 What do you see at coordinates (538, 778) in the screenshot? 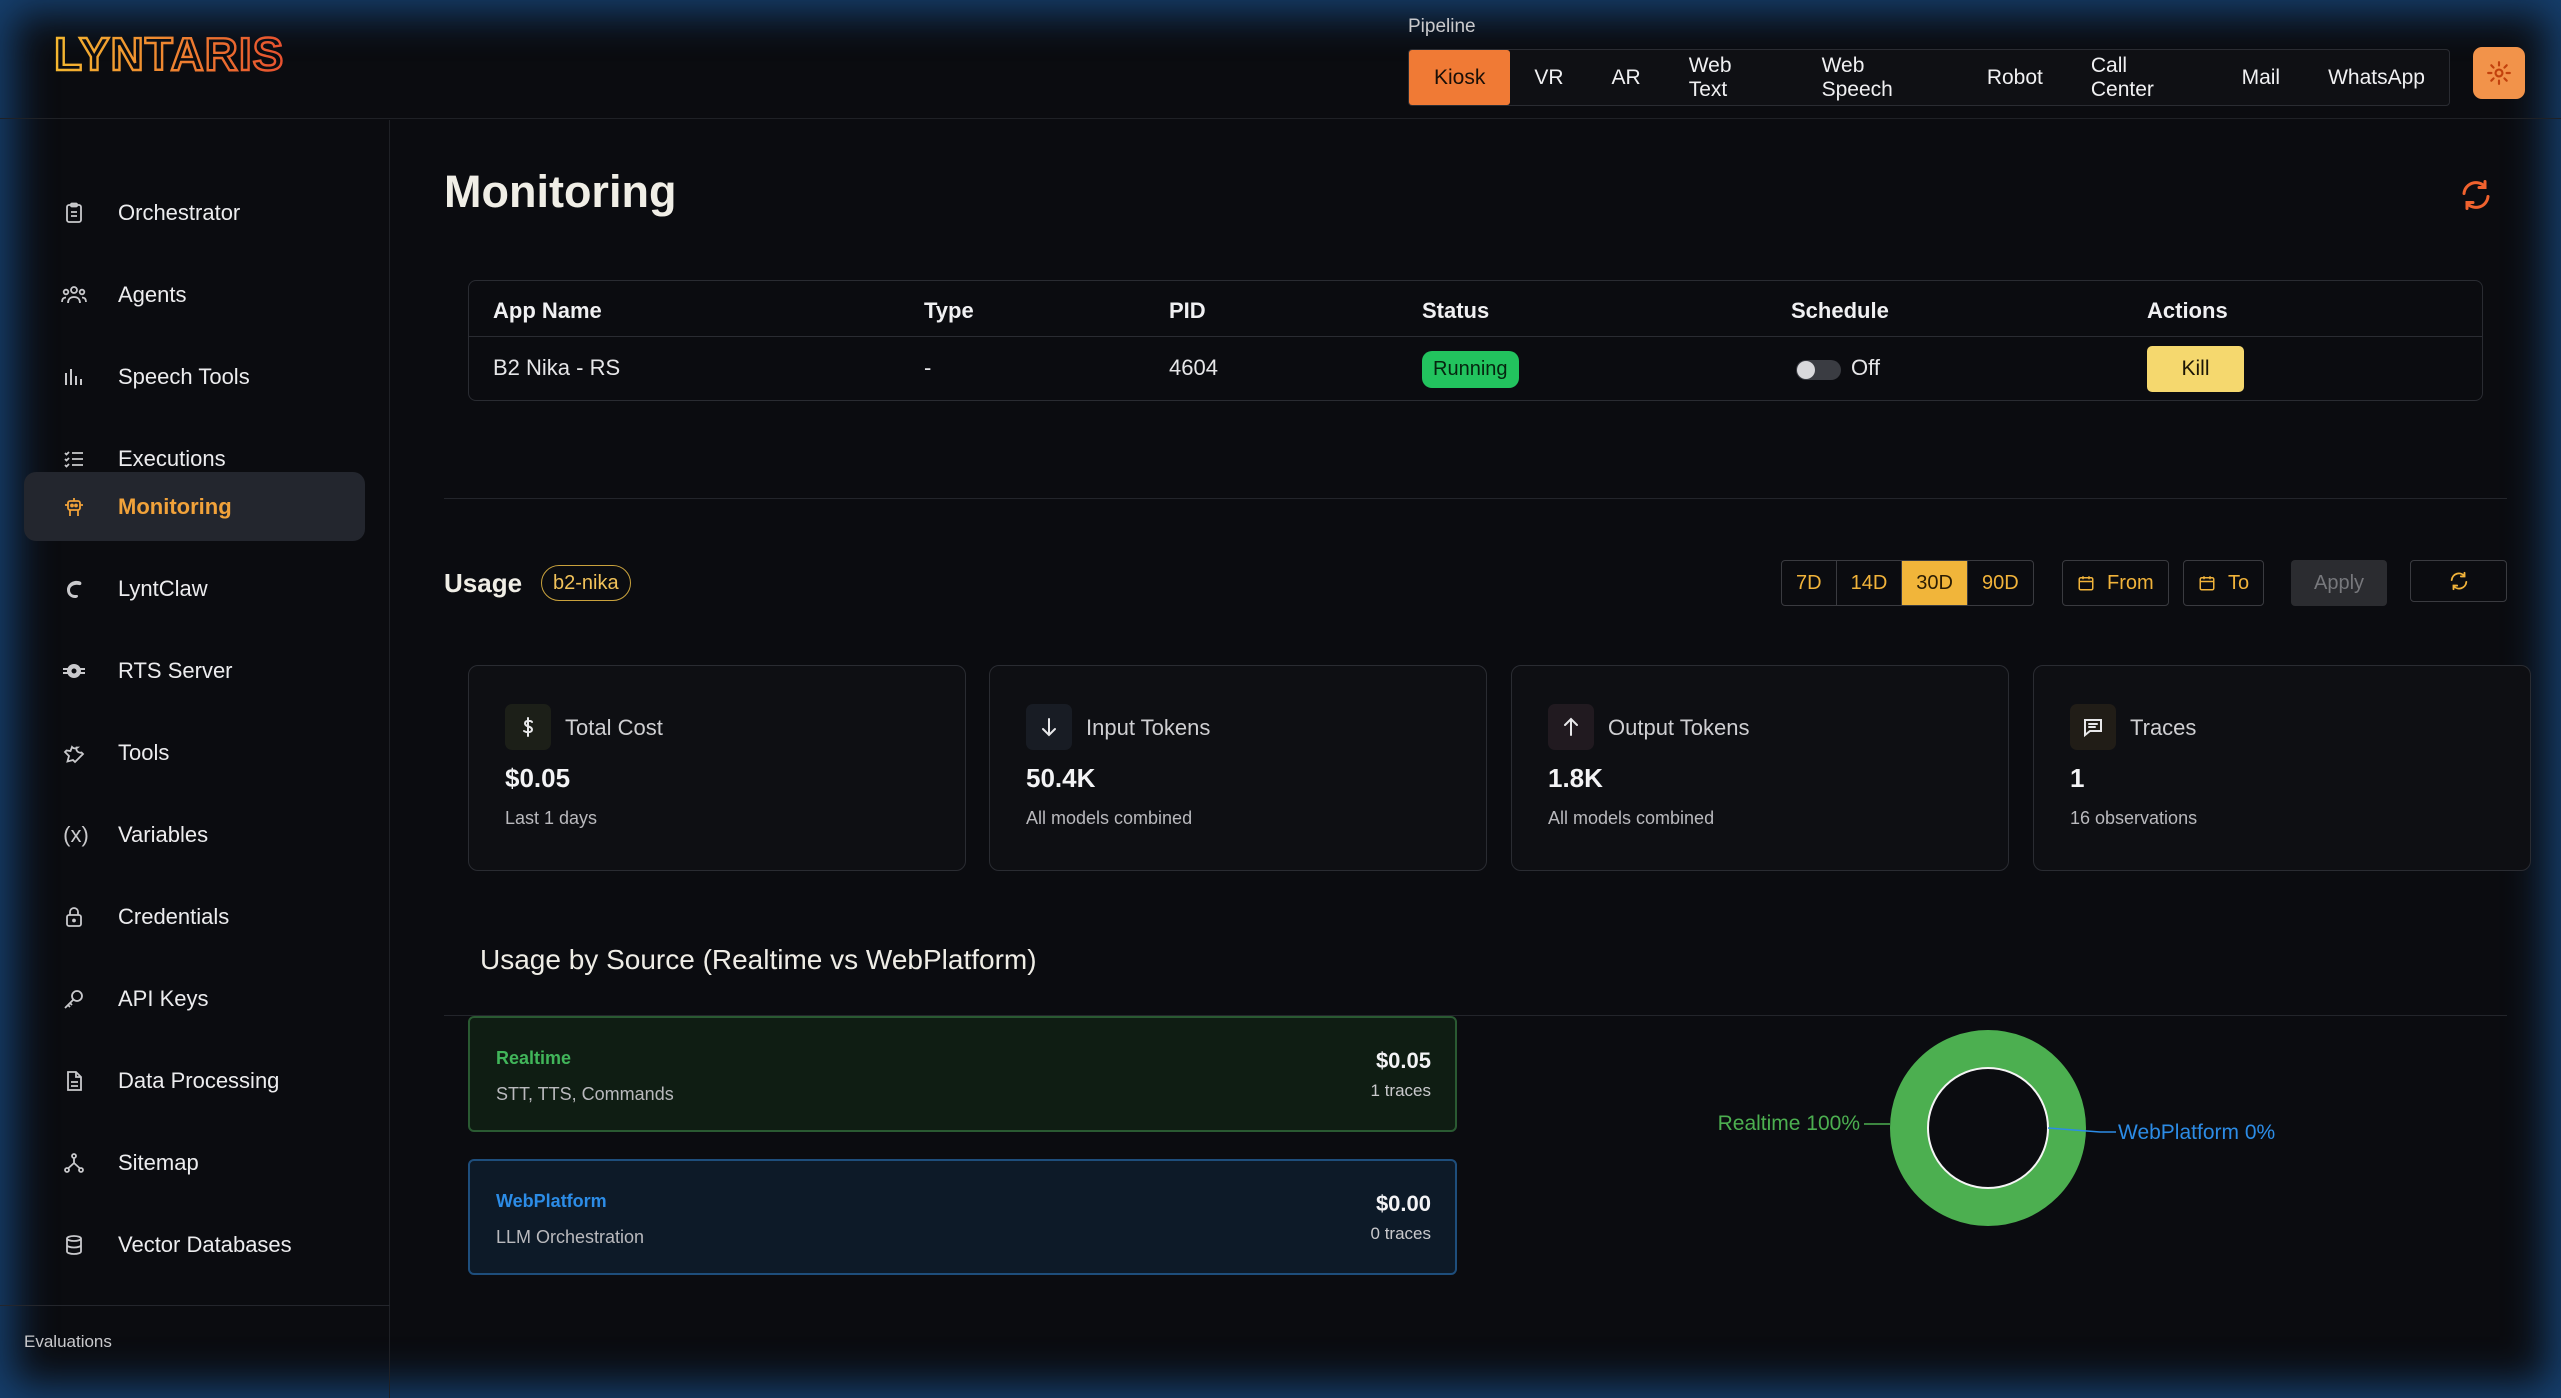
I see `card-value: $0.05` at bounding box center [538, 778].